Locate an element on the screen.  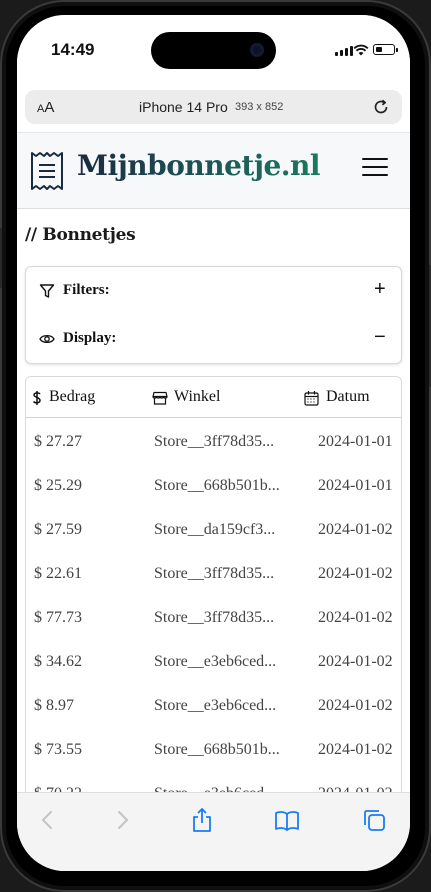
text-size-button: AA is located at coordinates (45, 107).